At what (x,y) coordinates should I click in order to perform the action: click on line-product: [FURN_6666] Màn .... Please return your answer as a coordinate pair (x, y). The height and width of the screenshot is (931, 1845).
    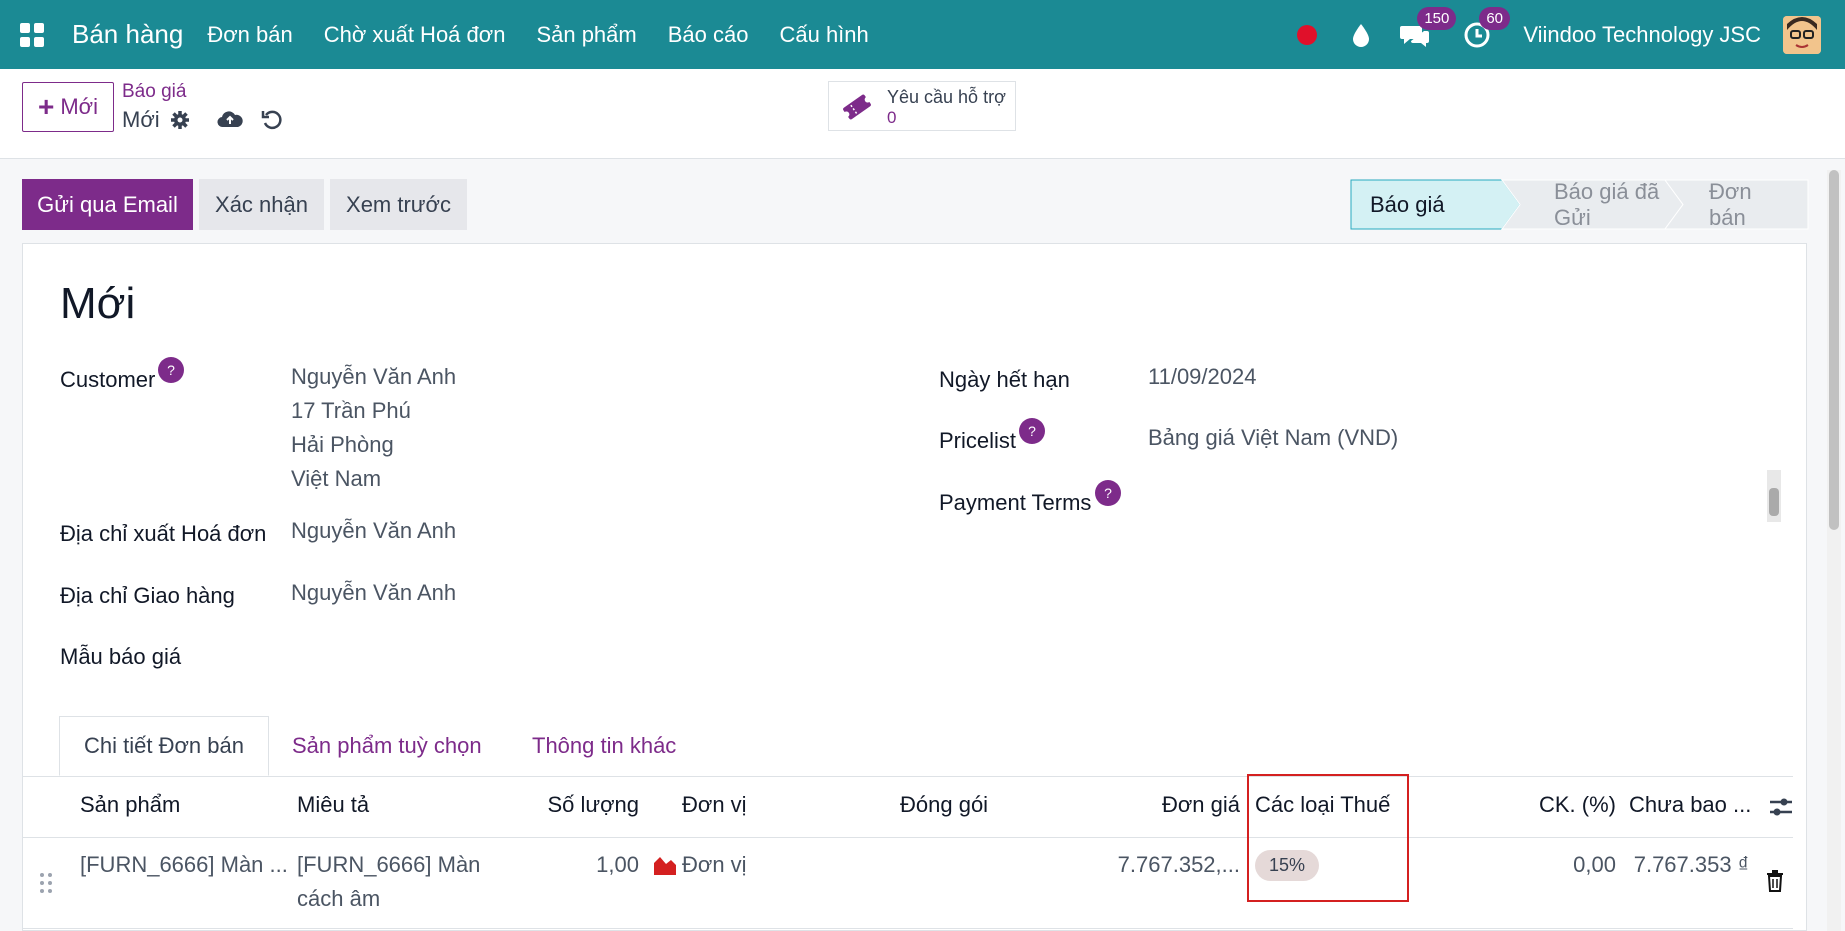
    Looking at the image, I should click on (184, 865).